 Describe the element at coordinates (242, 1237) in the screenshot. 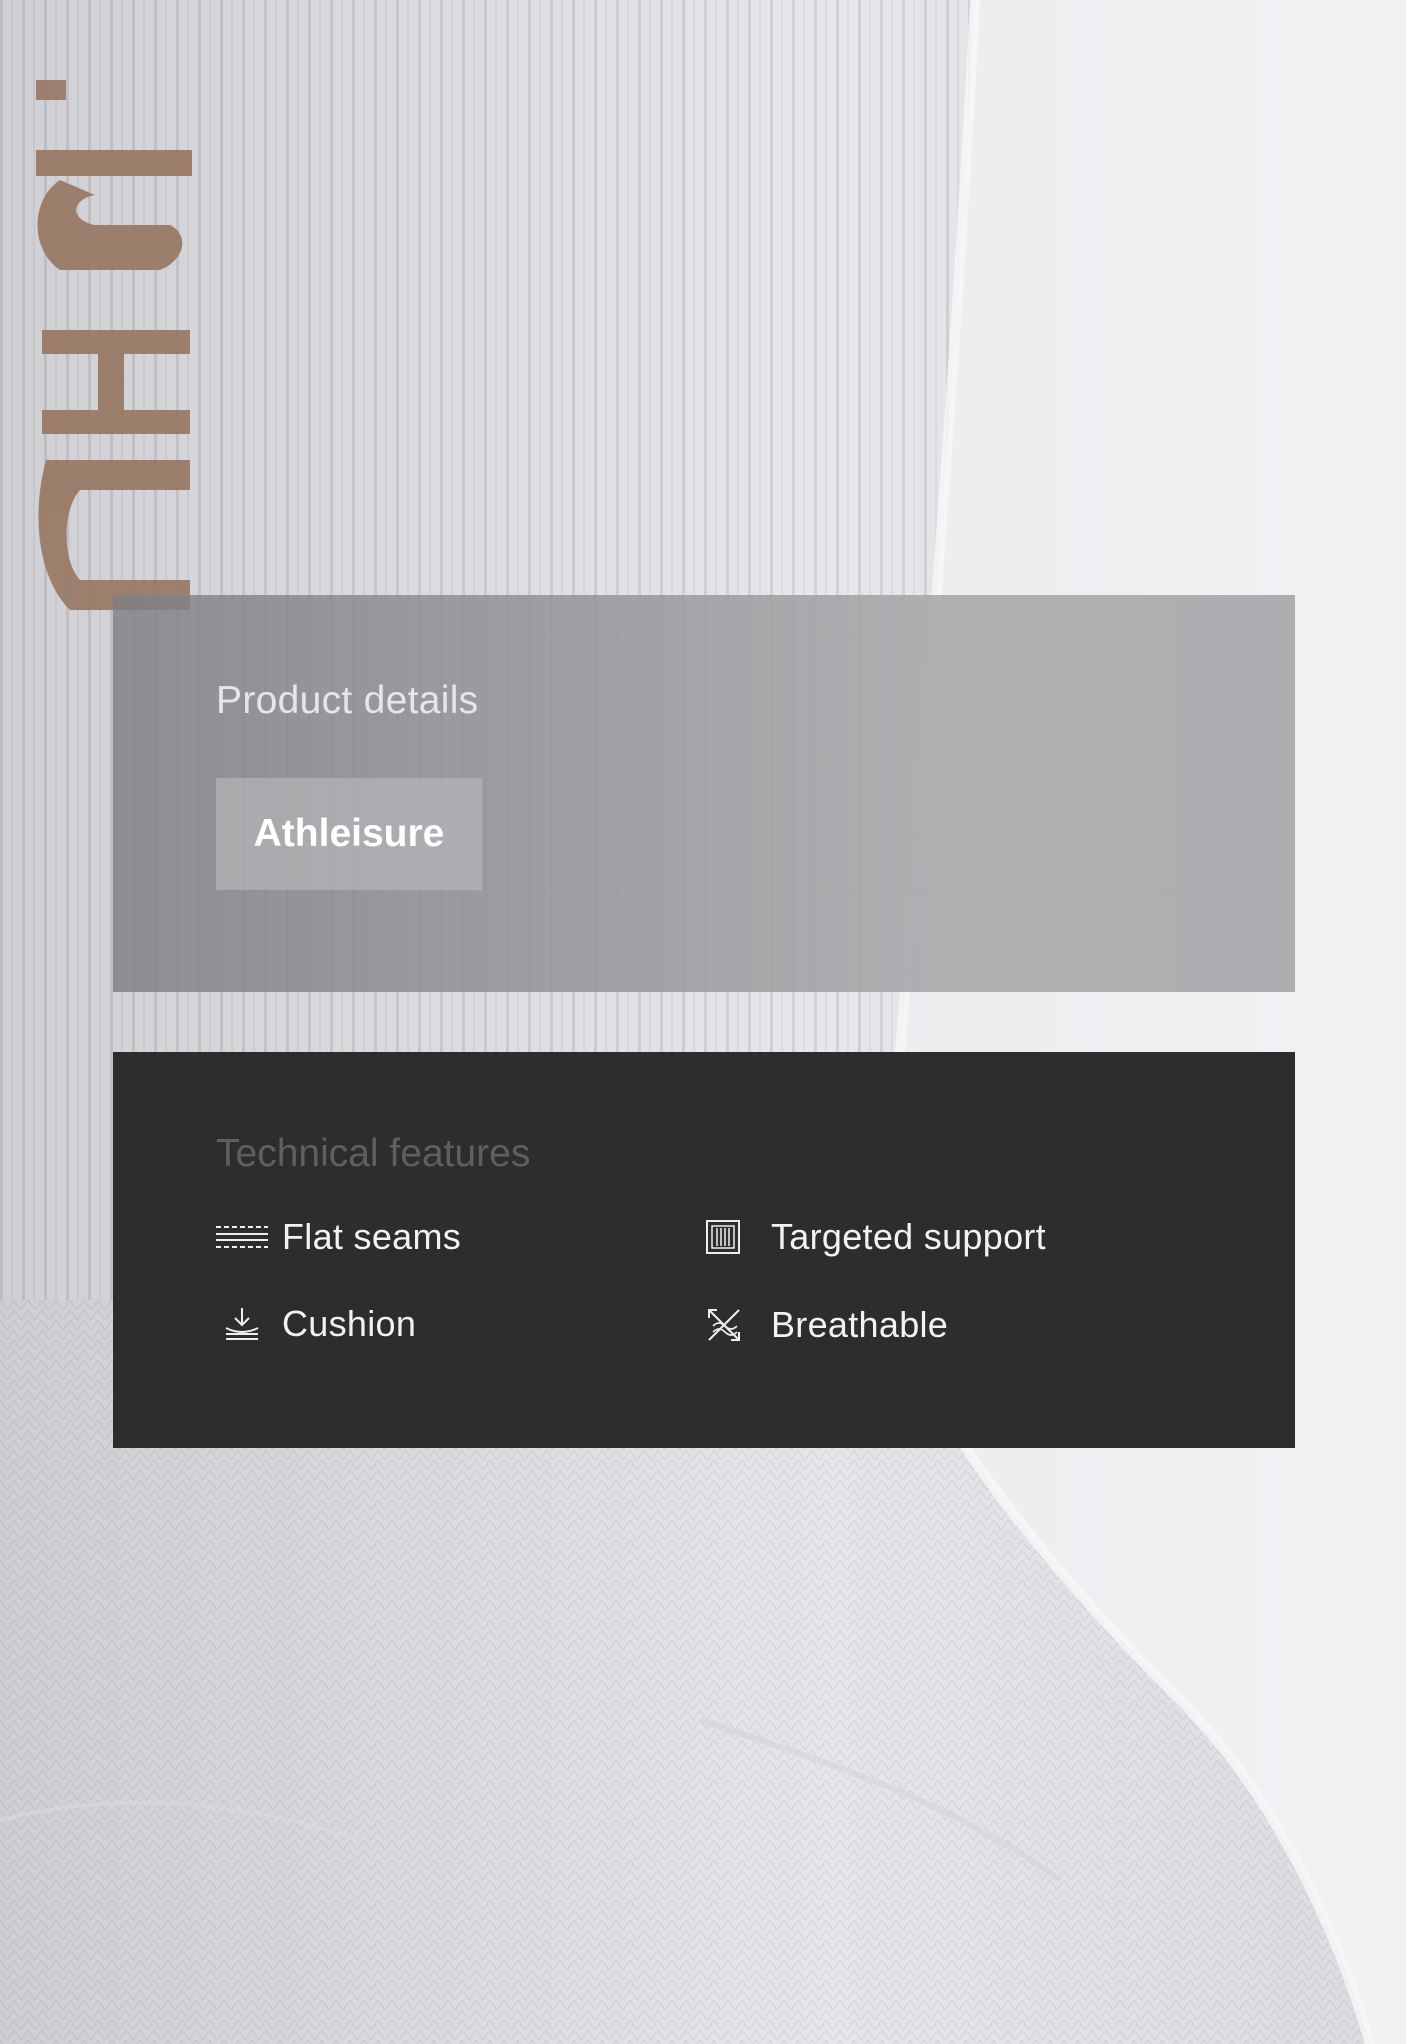

I see `flat-seams-icon` at that location.